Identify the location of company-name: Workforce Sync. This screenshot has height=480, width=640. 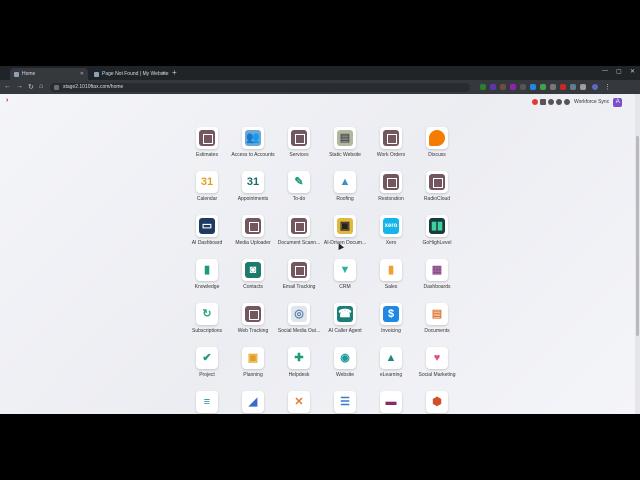
(591, 102).